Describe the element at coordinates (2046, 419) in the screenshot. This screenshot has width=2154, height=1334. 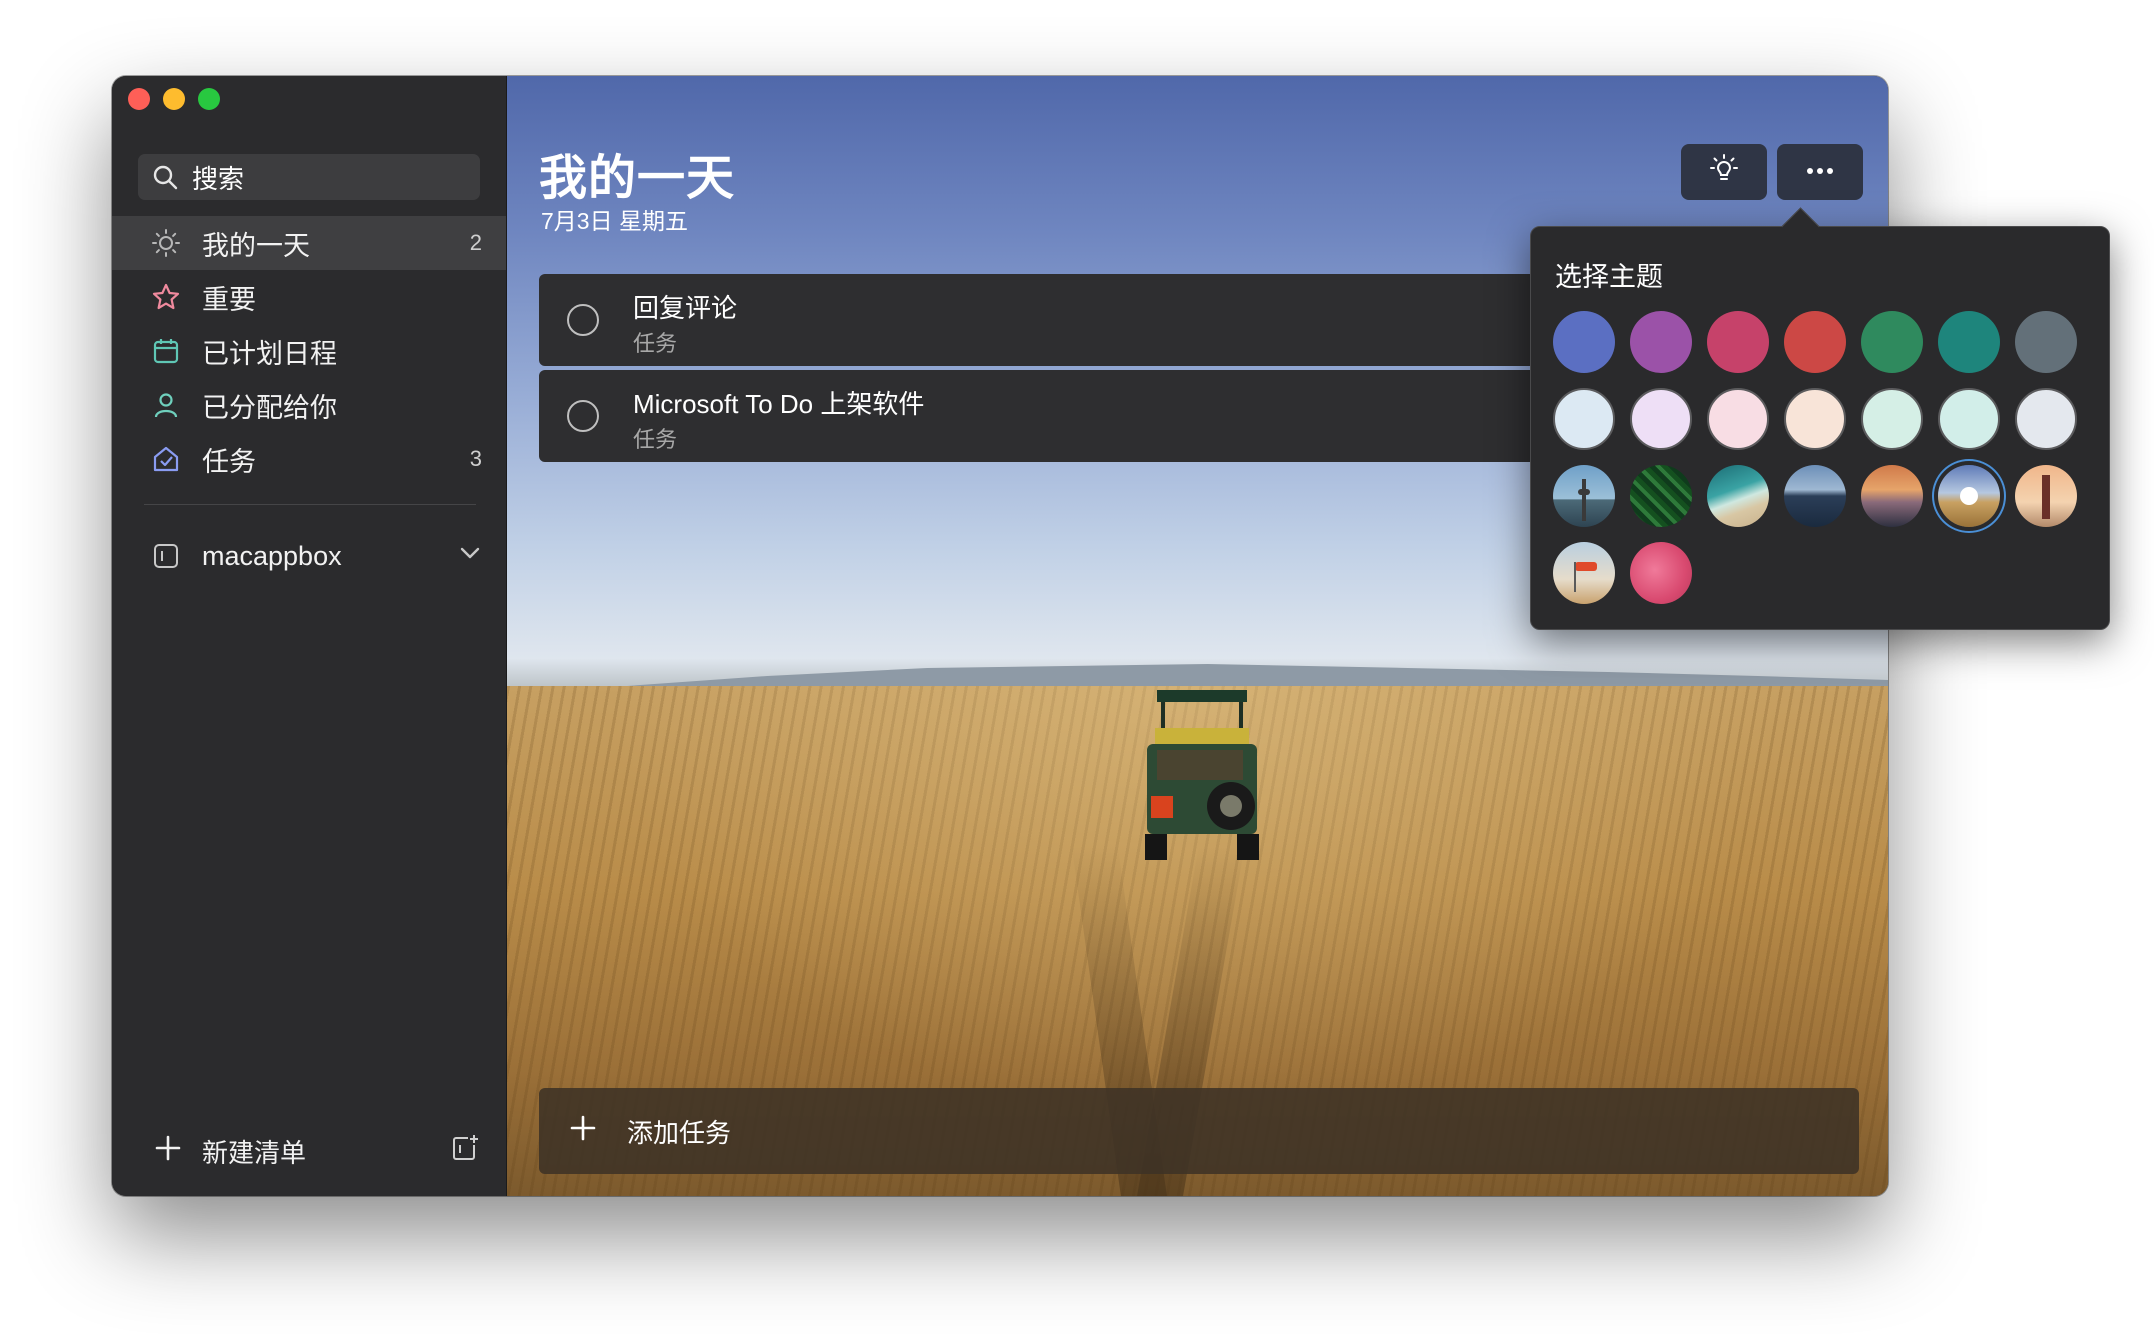
I see `theme-swatch-light-gray` at that location.